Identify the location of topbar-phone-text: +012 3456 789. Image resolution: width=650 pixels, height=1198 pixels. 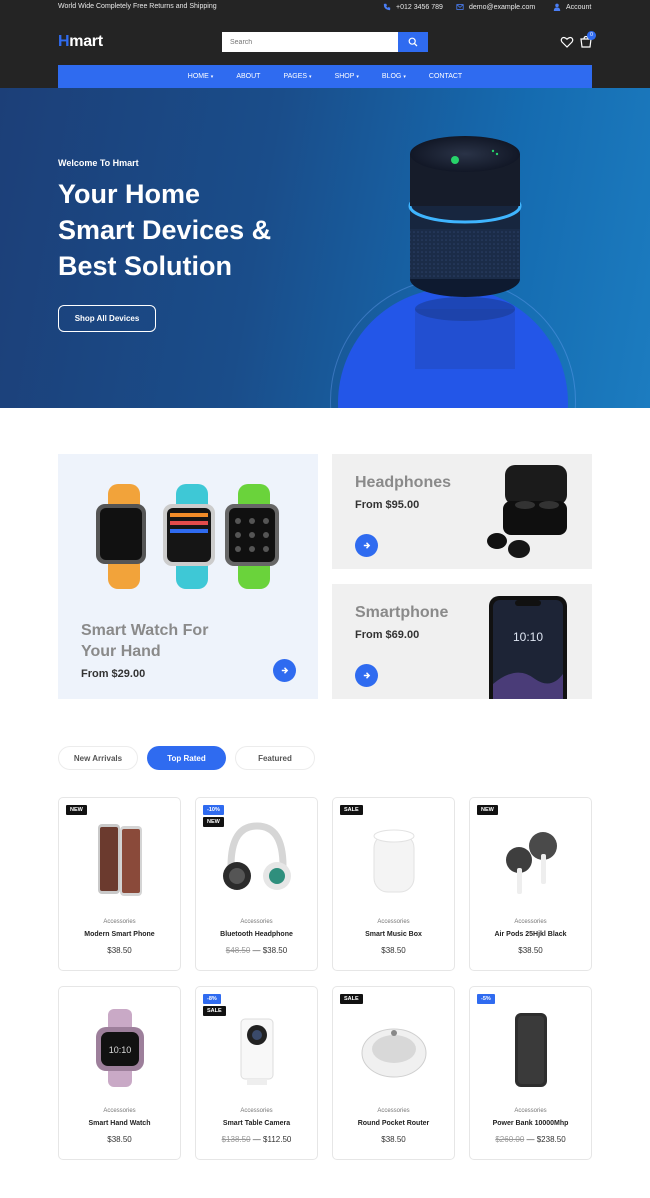
(419, 7).